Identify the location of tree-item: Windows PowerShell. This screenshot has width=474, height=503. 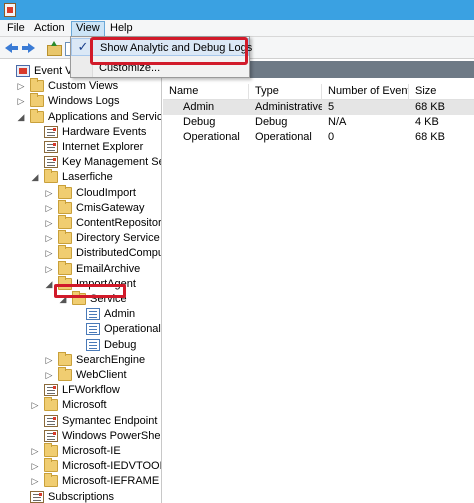
(81, 436).